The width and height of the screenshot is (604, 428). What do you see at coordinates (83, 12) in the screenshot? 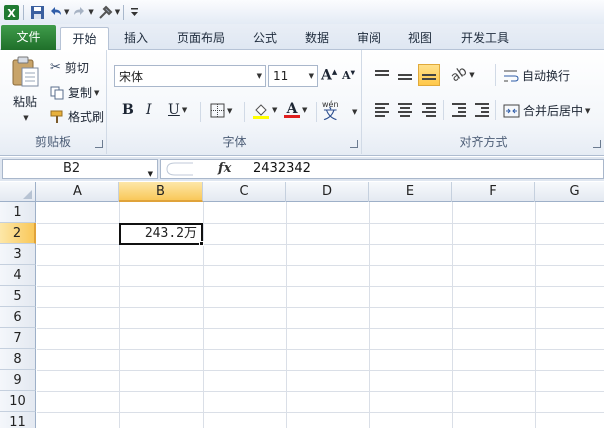
I see `redo-icon: ▼` at bounding box center [83, 12].